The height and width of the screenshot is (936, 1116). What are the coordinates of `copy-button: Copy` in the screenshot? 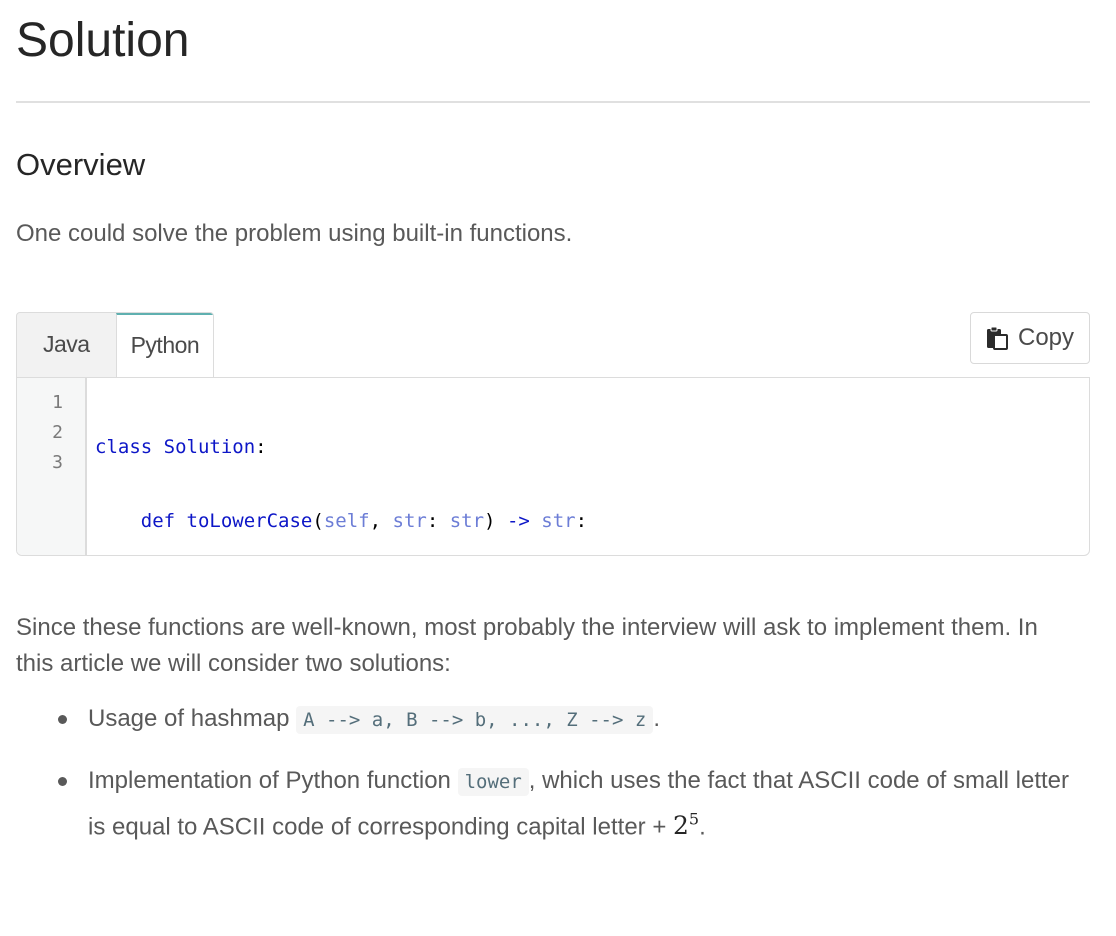 It's located at (1030, 338).